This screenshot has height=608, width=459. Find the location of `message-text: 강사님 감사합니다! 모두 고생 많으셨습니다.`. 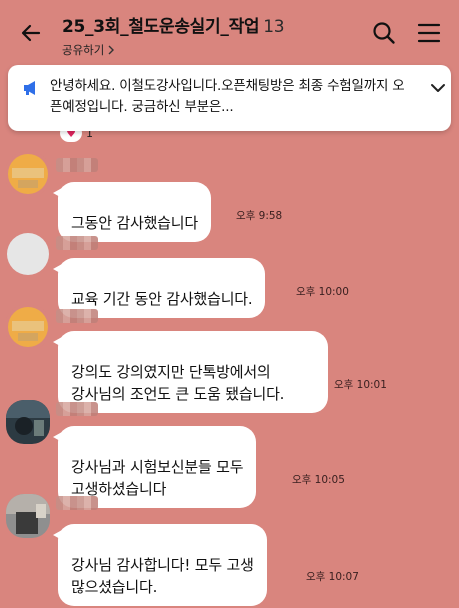

message-text: 강사님 감사합니다! 모두 고생 많으셨습니다. is located at coordinates (162, 576).